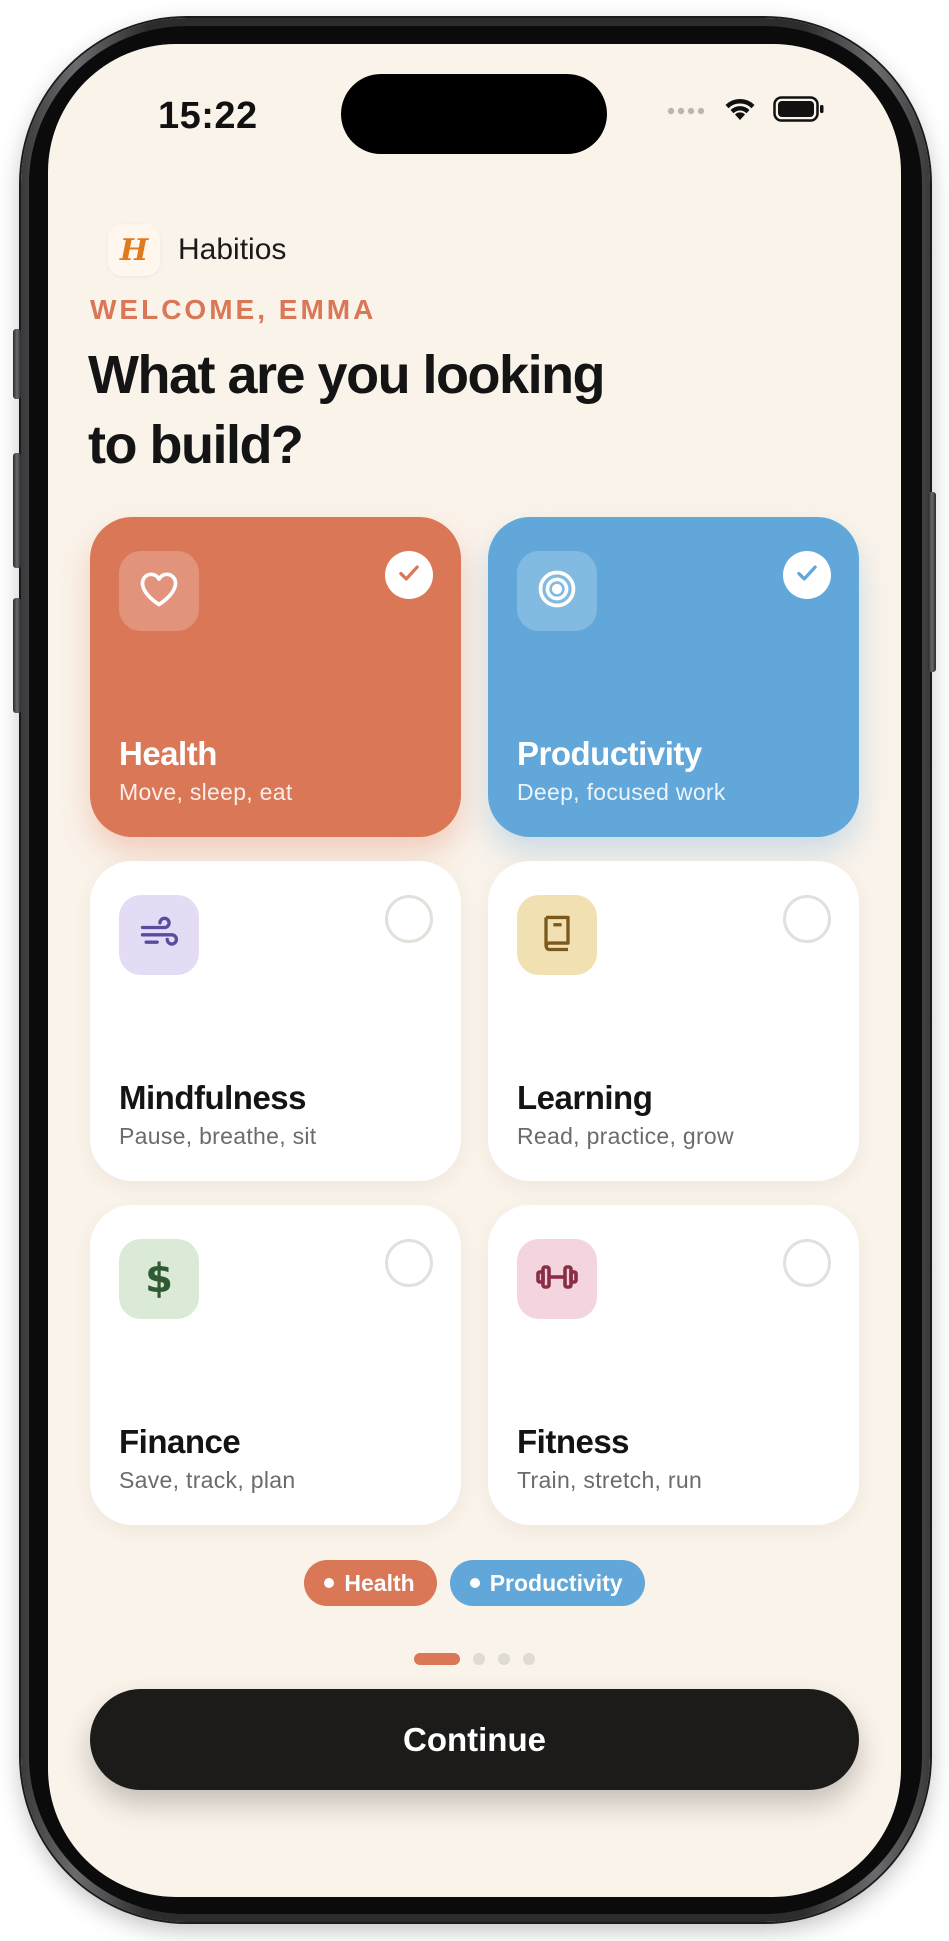 This screenshot has width=949, height=1941. Describe the element at coordinates (932, 582) in the screenshot. I see `power-button` at that location.